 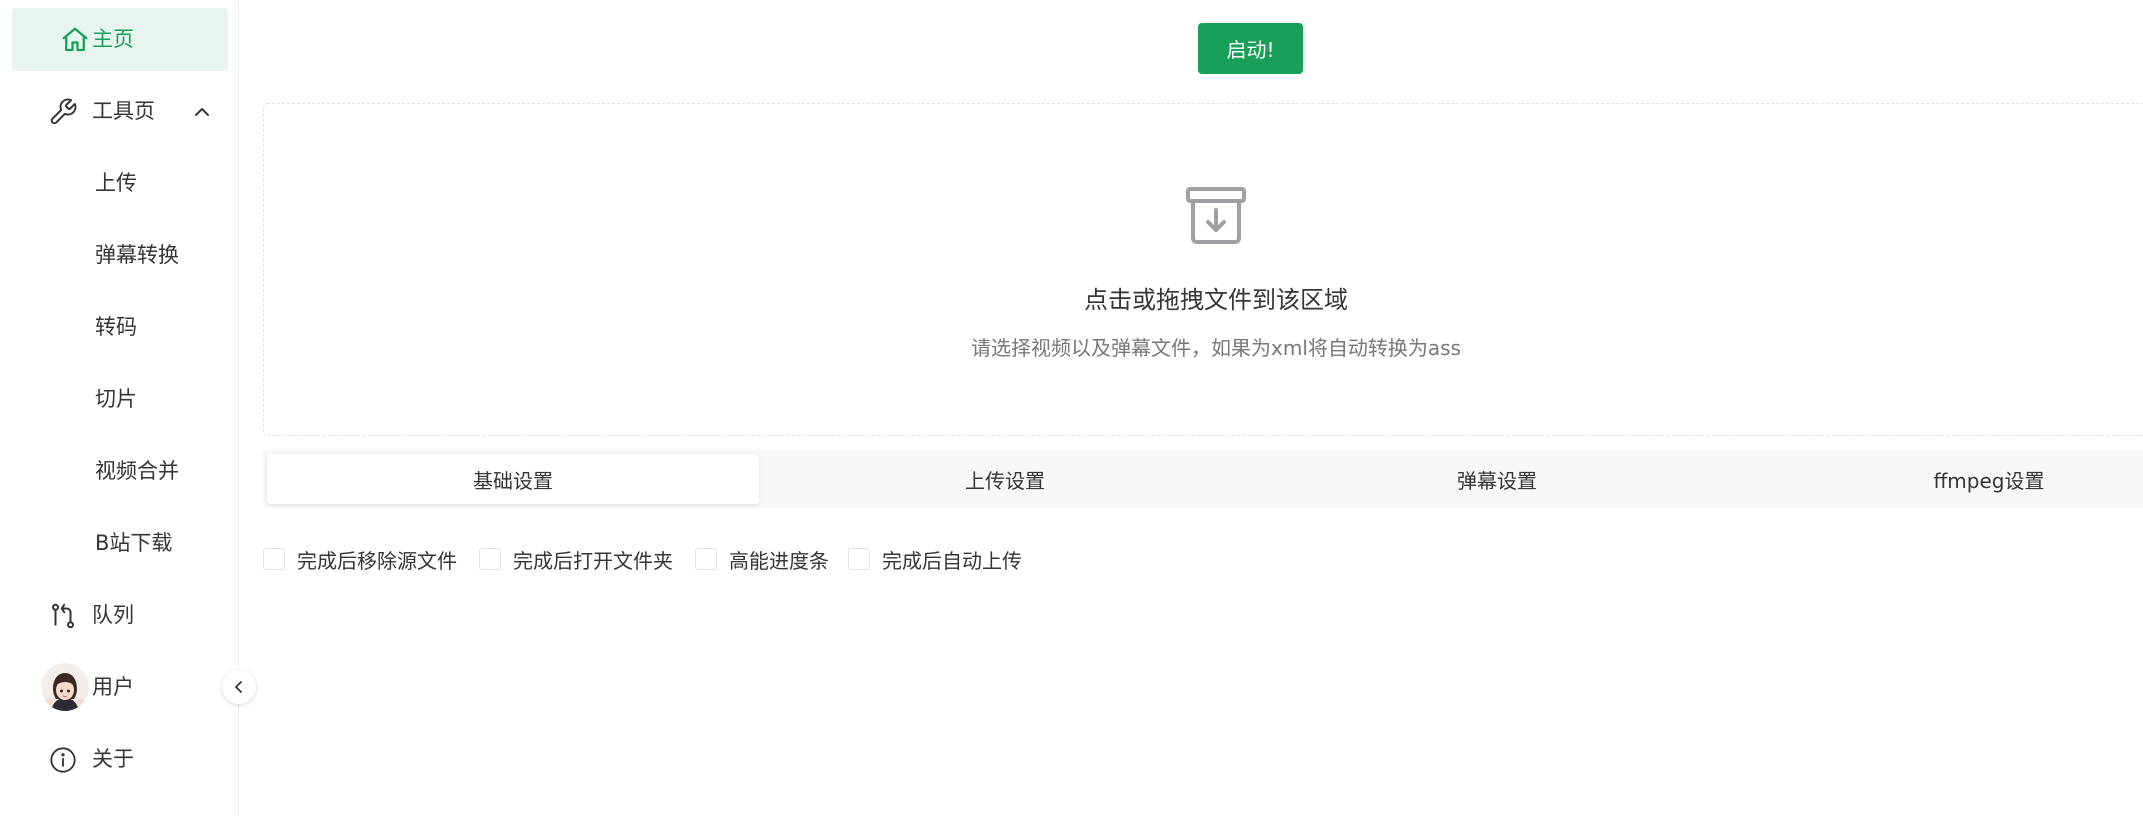 I want to click on tab-ffmpeg-settings: ffmpeg设置, so click(x=1943, y=479).